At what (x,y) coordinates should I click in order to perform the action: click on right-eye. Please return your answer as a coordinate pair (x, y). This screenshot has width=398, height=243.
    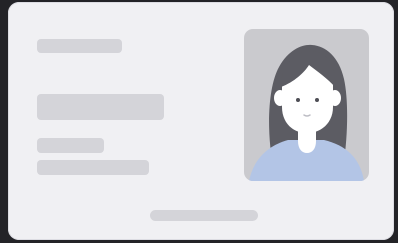
    Looking at the image, I should click on (317, 100).